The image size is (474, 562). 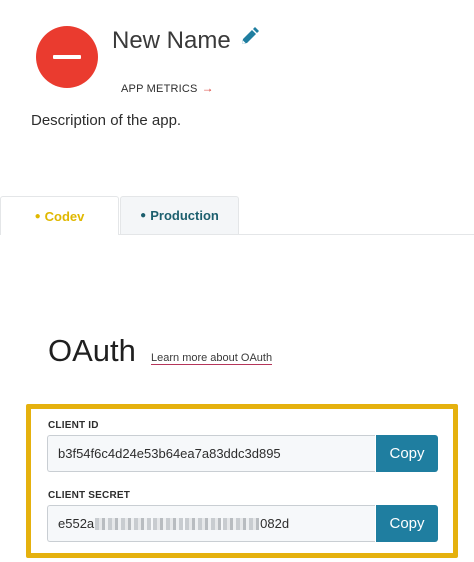 I want to click on oauth-heading: OAuth, so click(x=92, y=350).